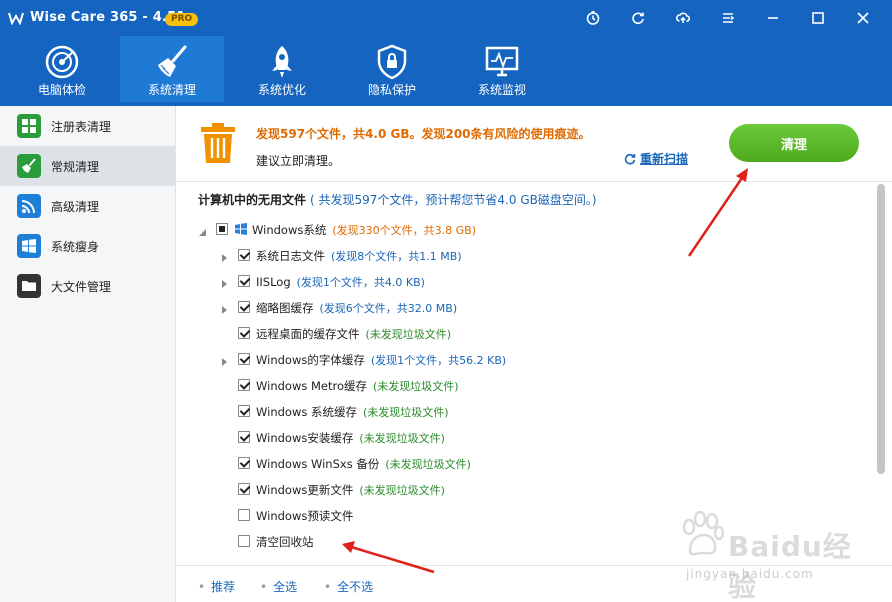 The height and width of the screenshot is (602, 892). I want to click on sidebar-item-large-file-manager: 大文件管理, so click(87, 286).